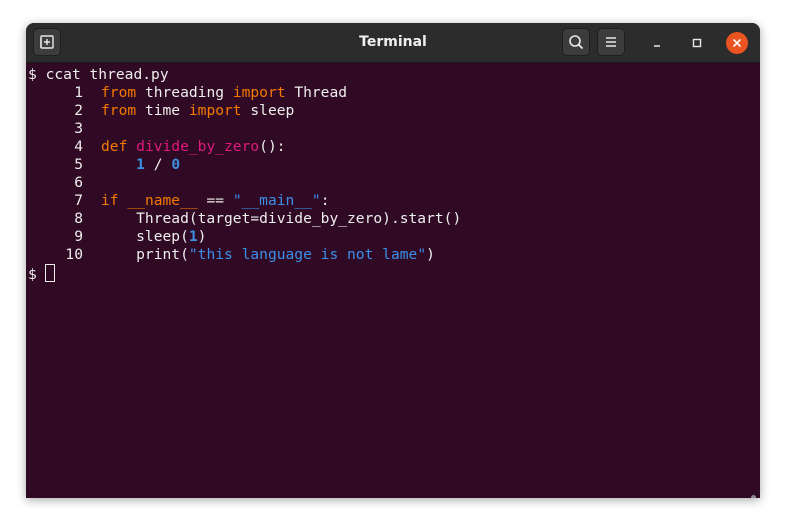 Image resolution: width=786 pixels, height=527 pixels. I want to click on search-icon, so click(576, 42).